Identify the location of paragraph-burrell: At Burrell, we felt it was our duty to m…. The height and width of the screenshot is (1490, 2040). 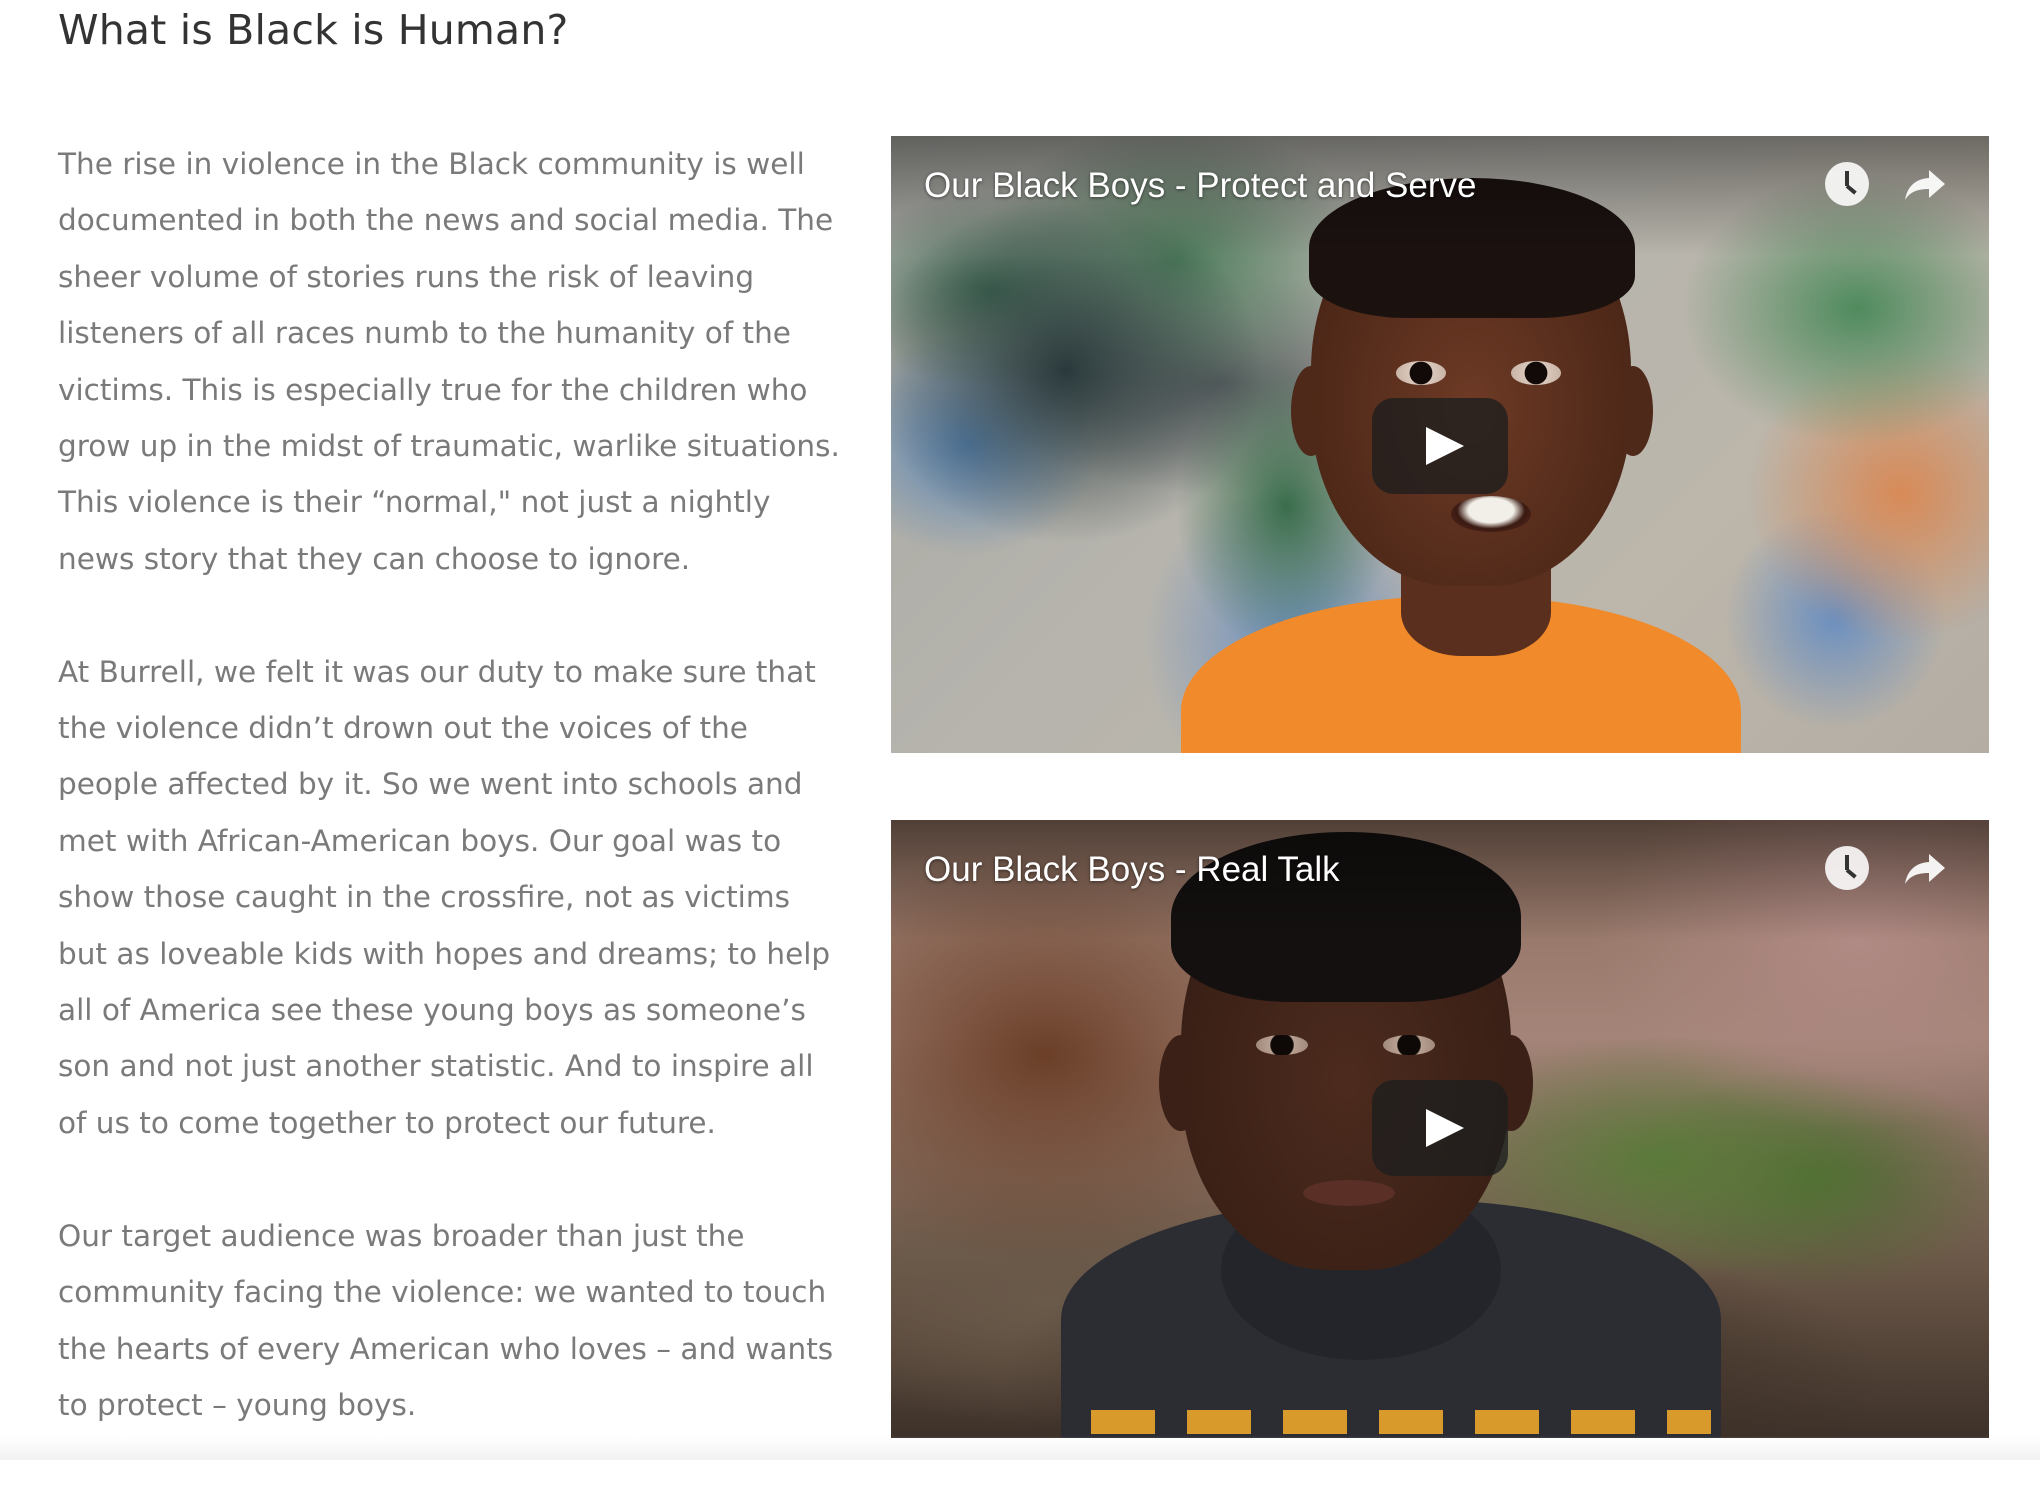
(444, 897).